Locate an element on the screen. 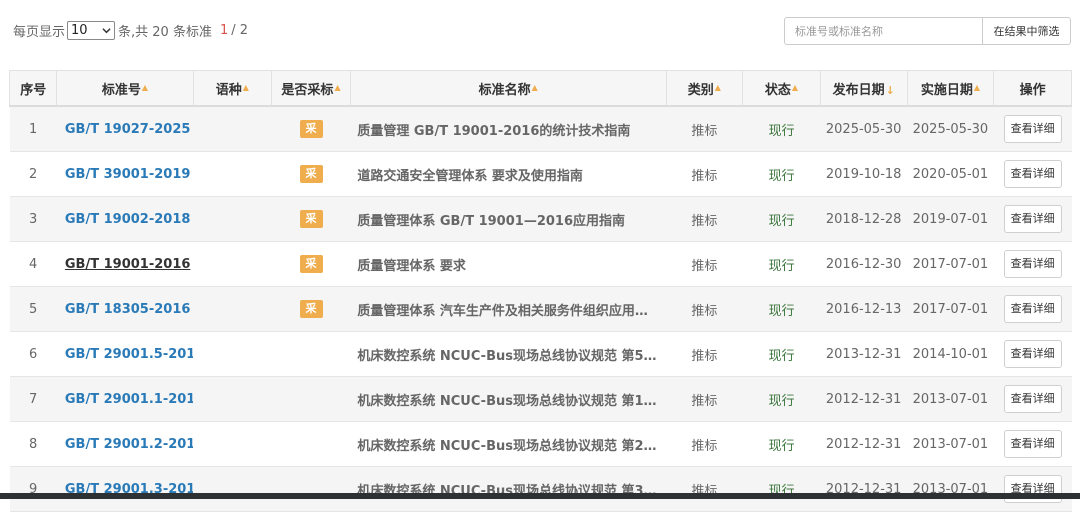 The height and width of the screenshot is (512, 1080). sort-desc-icon: ↓ is located at coordinates (890, 90).